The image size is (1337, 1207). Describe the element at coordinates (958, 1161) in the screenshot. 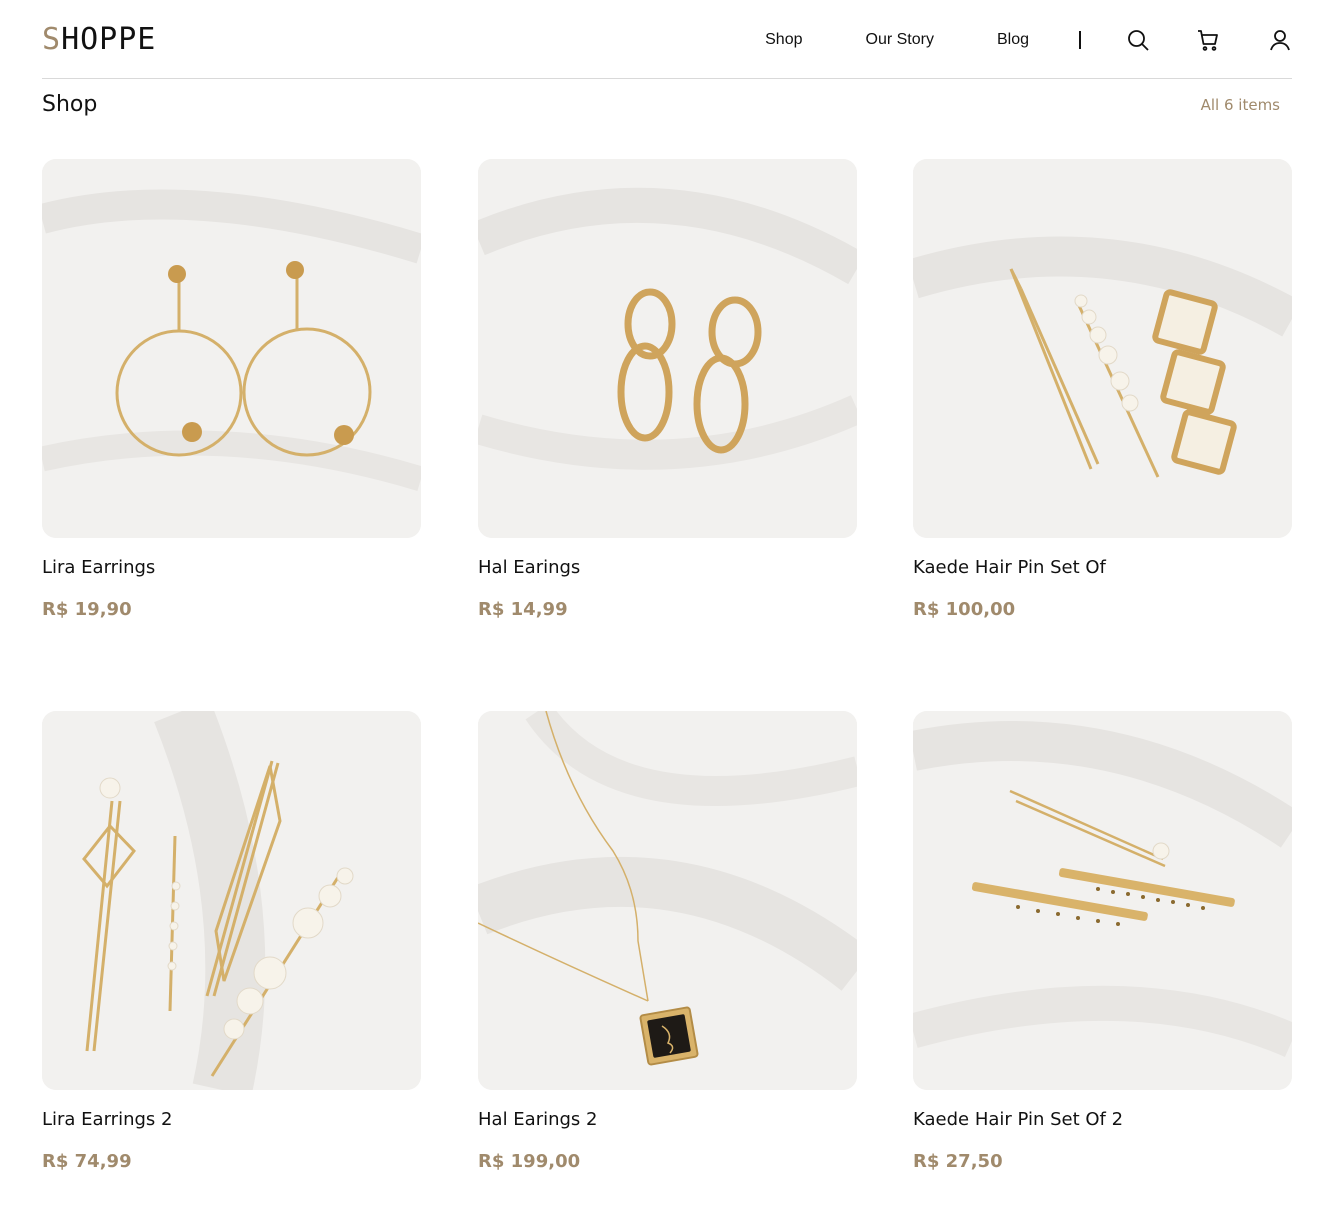

I see `product-price: R$ 27,50` at that location.